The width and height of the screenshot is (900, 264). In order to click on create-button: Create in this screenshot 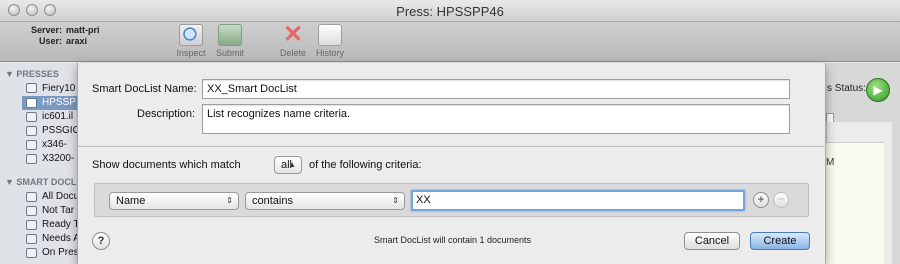, I will do `click(780, 241)`.